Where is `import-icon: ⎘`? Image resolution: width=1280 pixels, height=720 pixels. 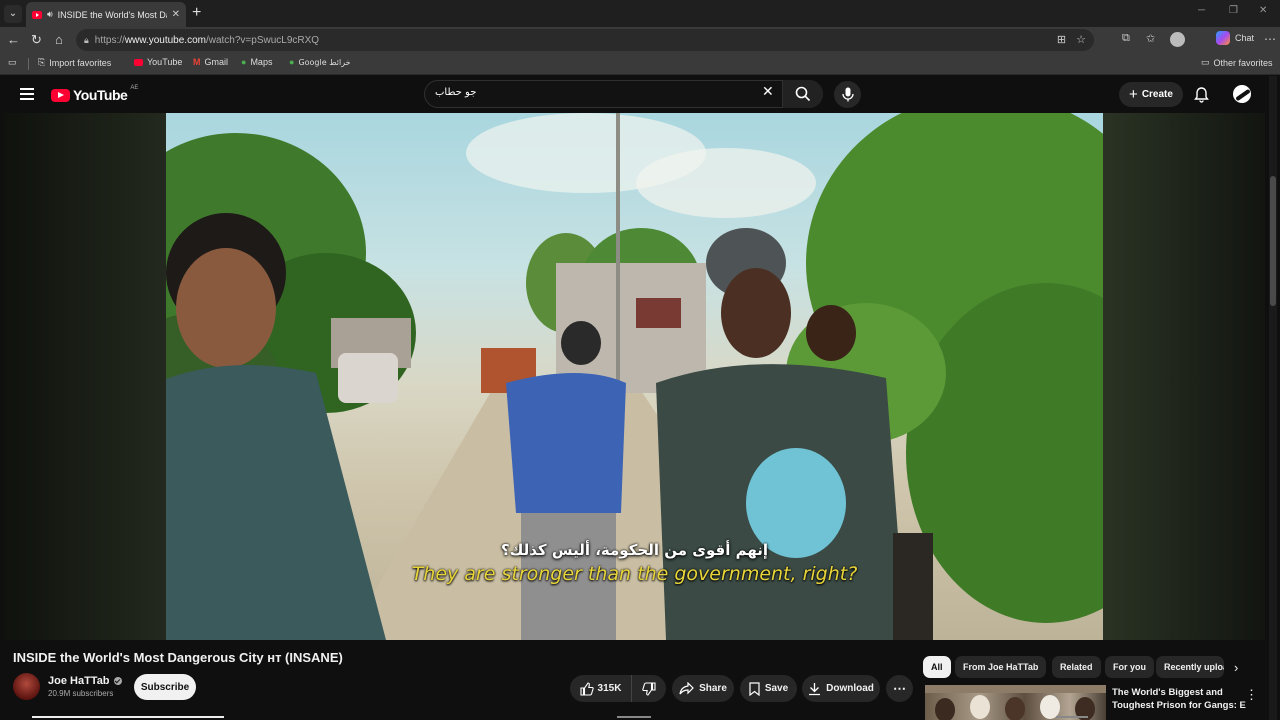 import-icon: ⎘ is located at coordinates (42, 62).